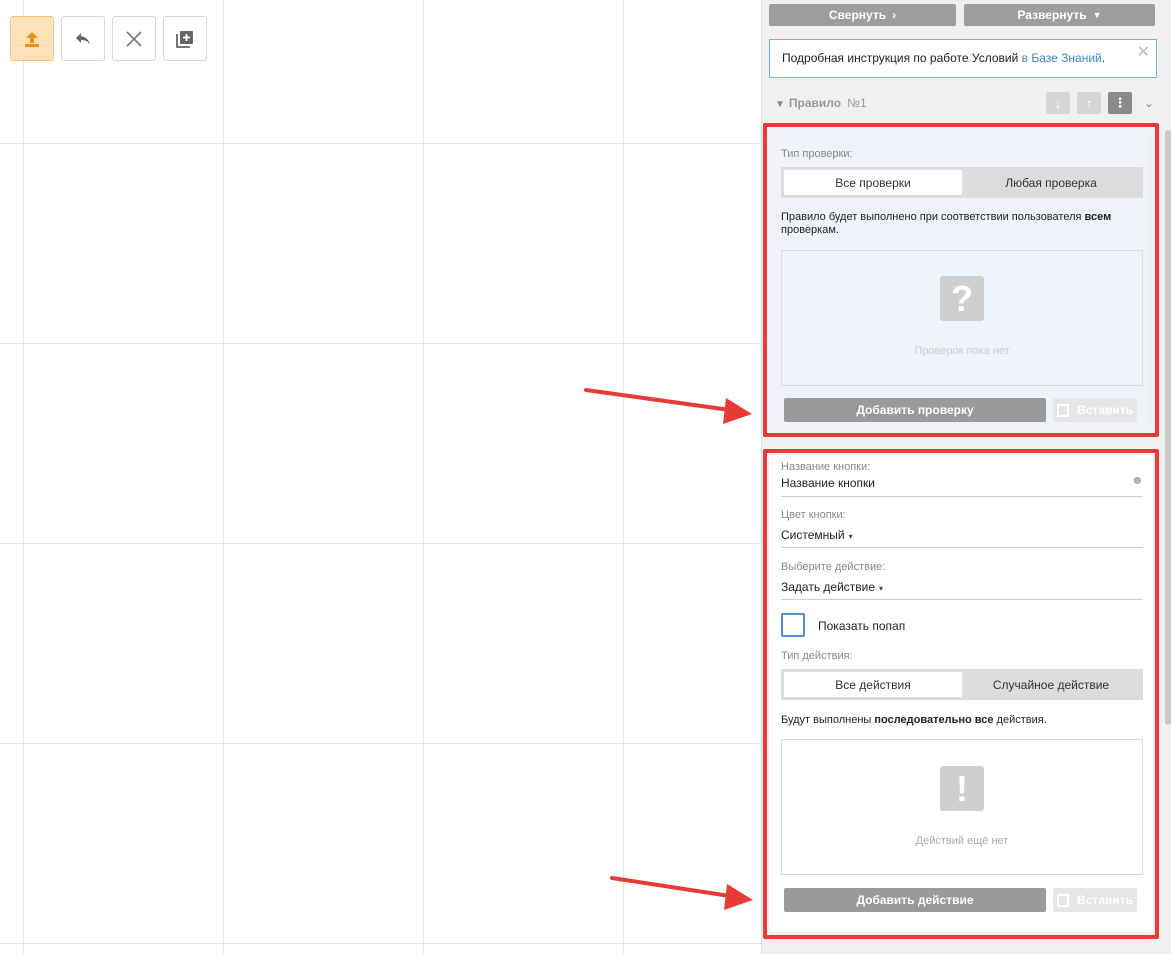 Image resolution: width=1171 pixels, height=954 pixels. What do you see at coordinates (1120, 103) in the screenshot?
I see `more-menu-icon: ⋮` at bounding box center [1120, 103].